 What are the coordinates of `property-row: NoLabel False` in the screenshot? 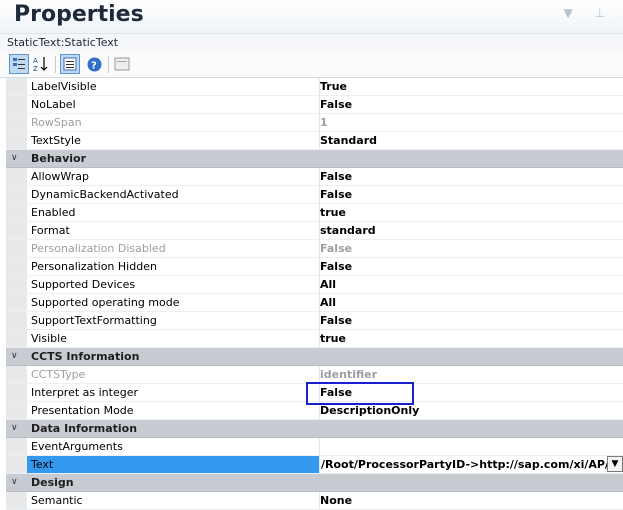 It's located at (314, 105).